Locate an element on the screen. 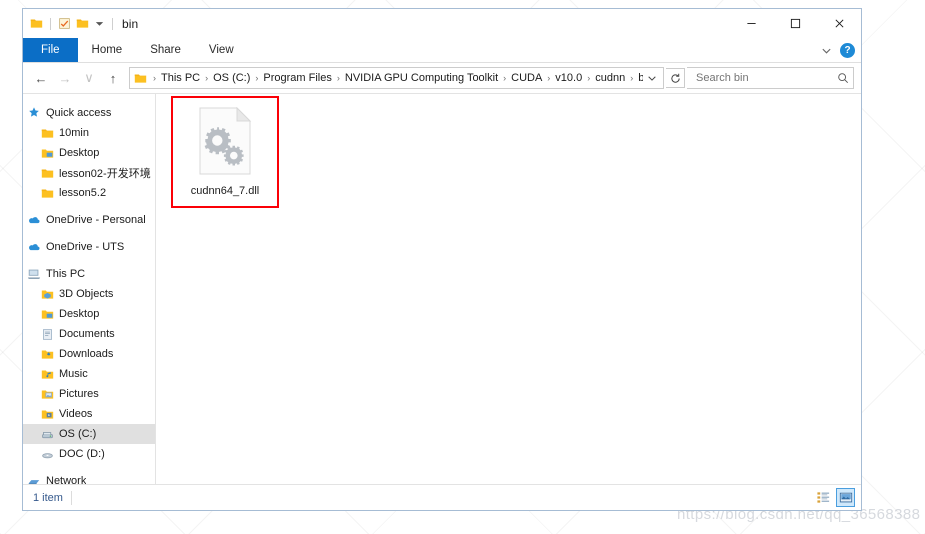  sidebar-item-this-pc: This PC is located at coordinates (89, 274).